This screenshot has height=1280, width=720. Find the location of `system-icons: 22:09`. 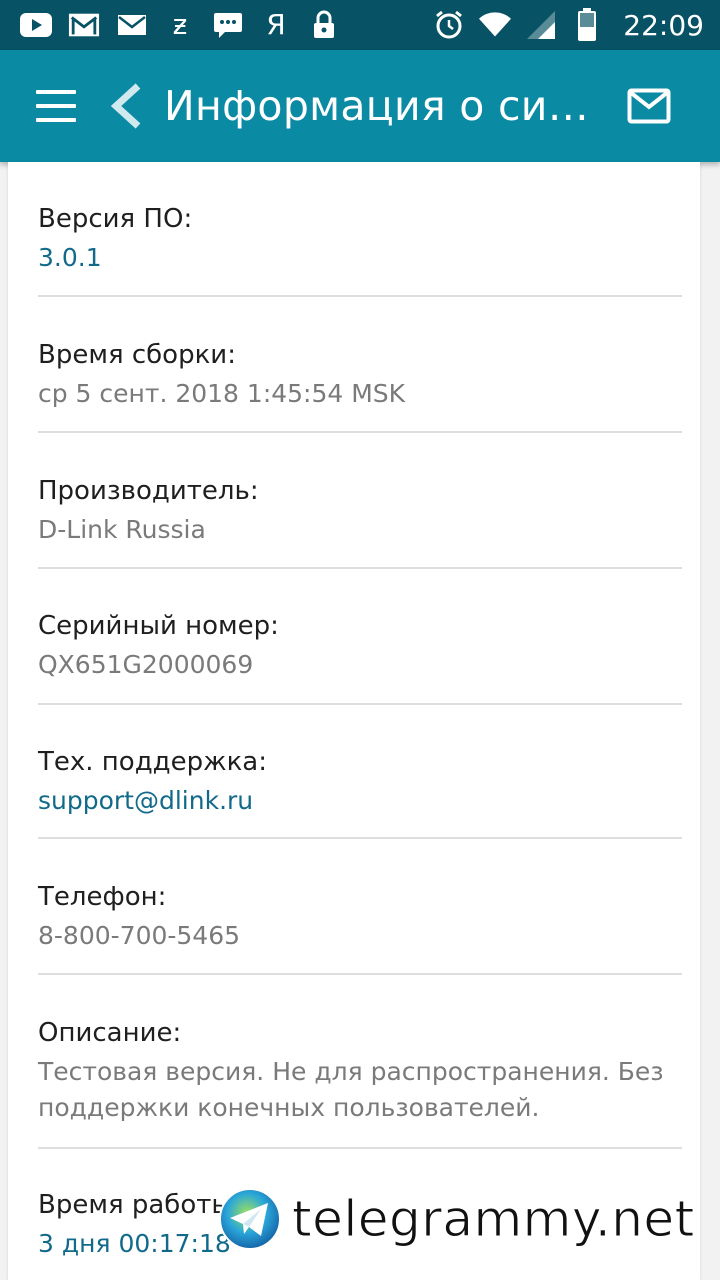

system-icons: 22:09 is located at coordinates (568, 25).